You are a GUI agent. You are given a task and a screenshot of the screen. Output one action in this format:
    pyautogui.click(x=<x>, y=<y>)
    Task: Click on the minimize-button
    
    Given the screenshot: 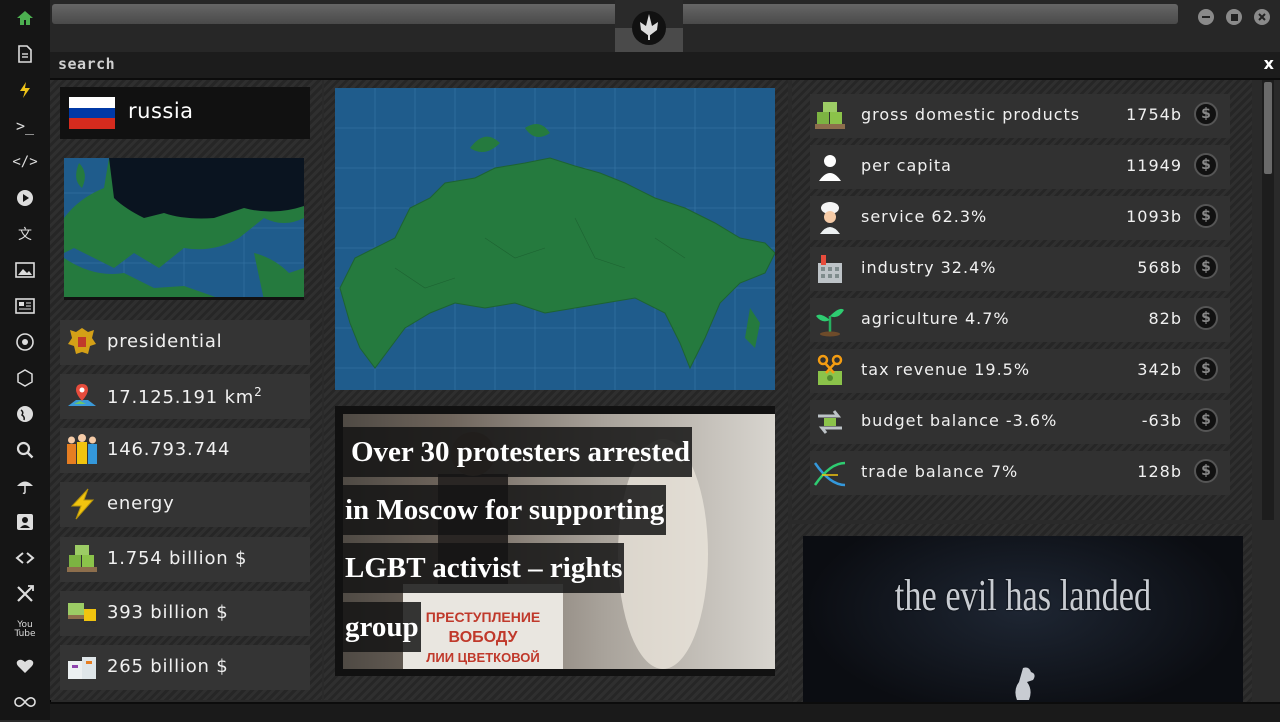 What is the action you would take?
    pyautogui.click(x=1206, y=17)
    